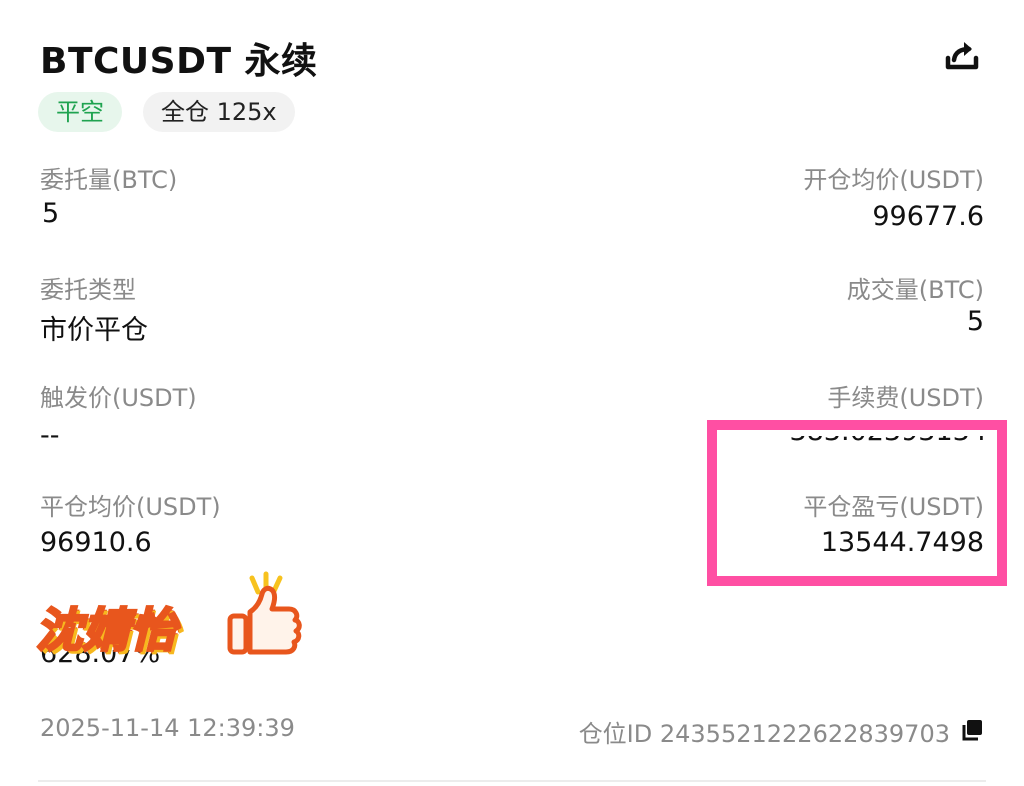  Describe the element at coordinates (973, 730) in the screenshot. I see `copy-icon` at that location.